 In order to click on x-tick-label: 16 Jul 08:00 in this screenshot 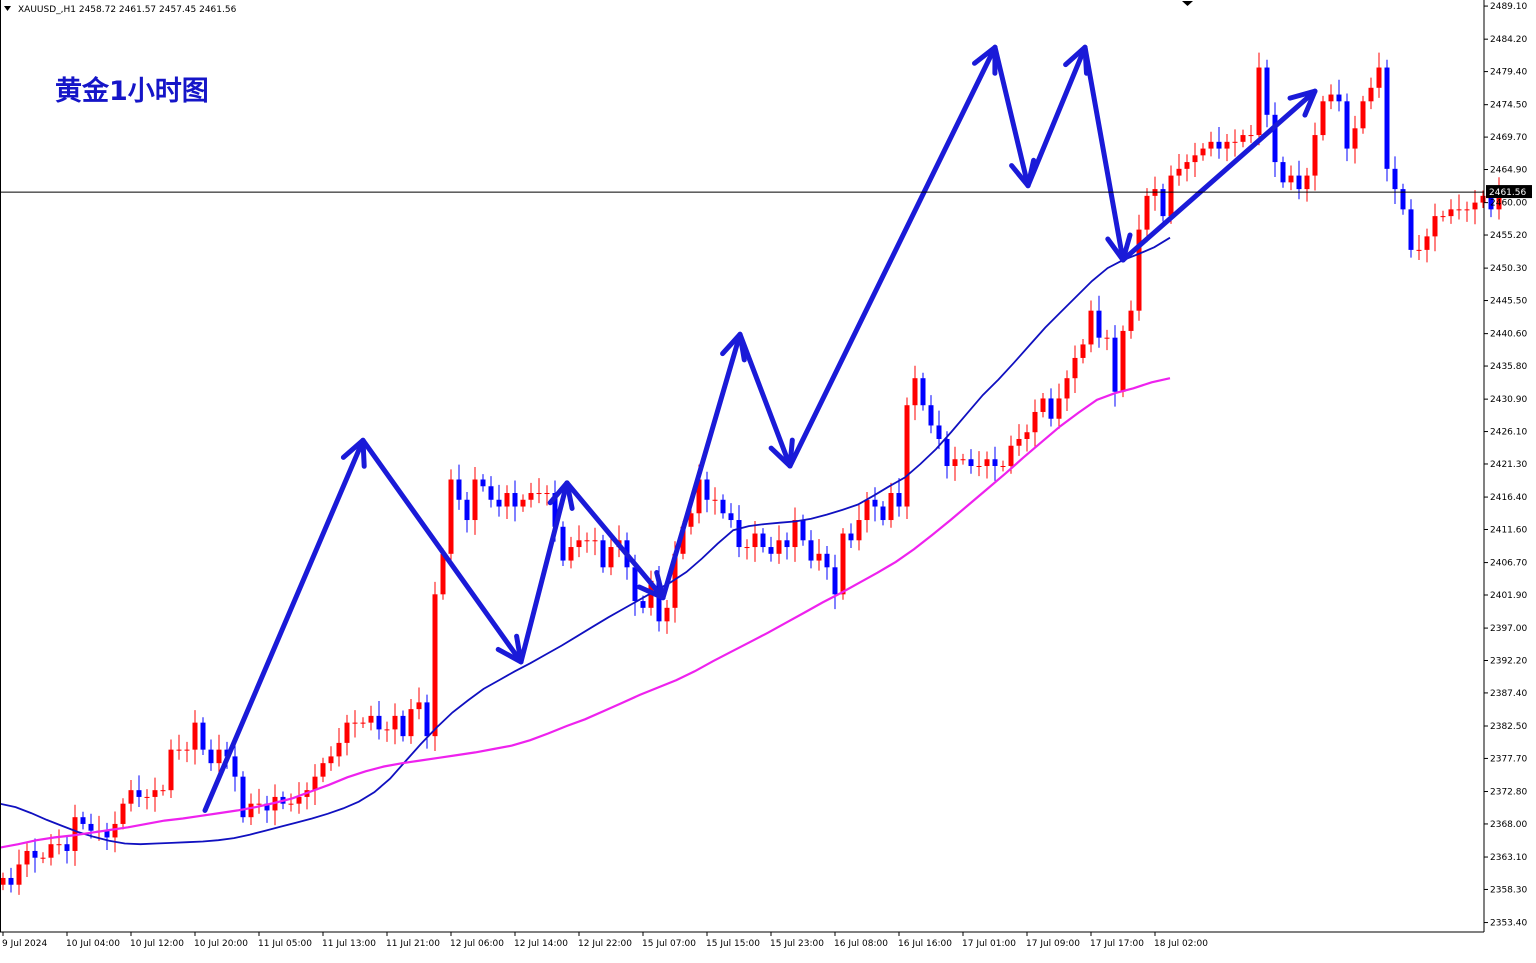, I will do `click(861, 944)`.